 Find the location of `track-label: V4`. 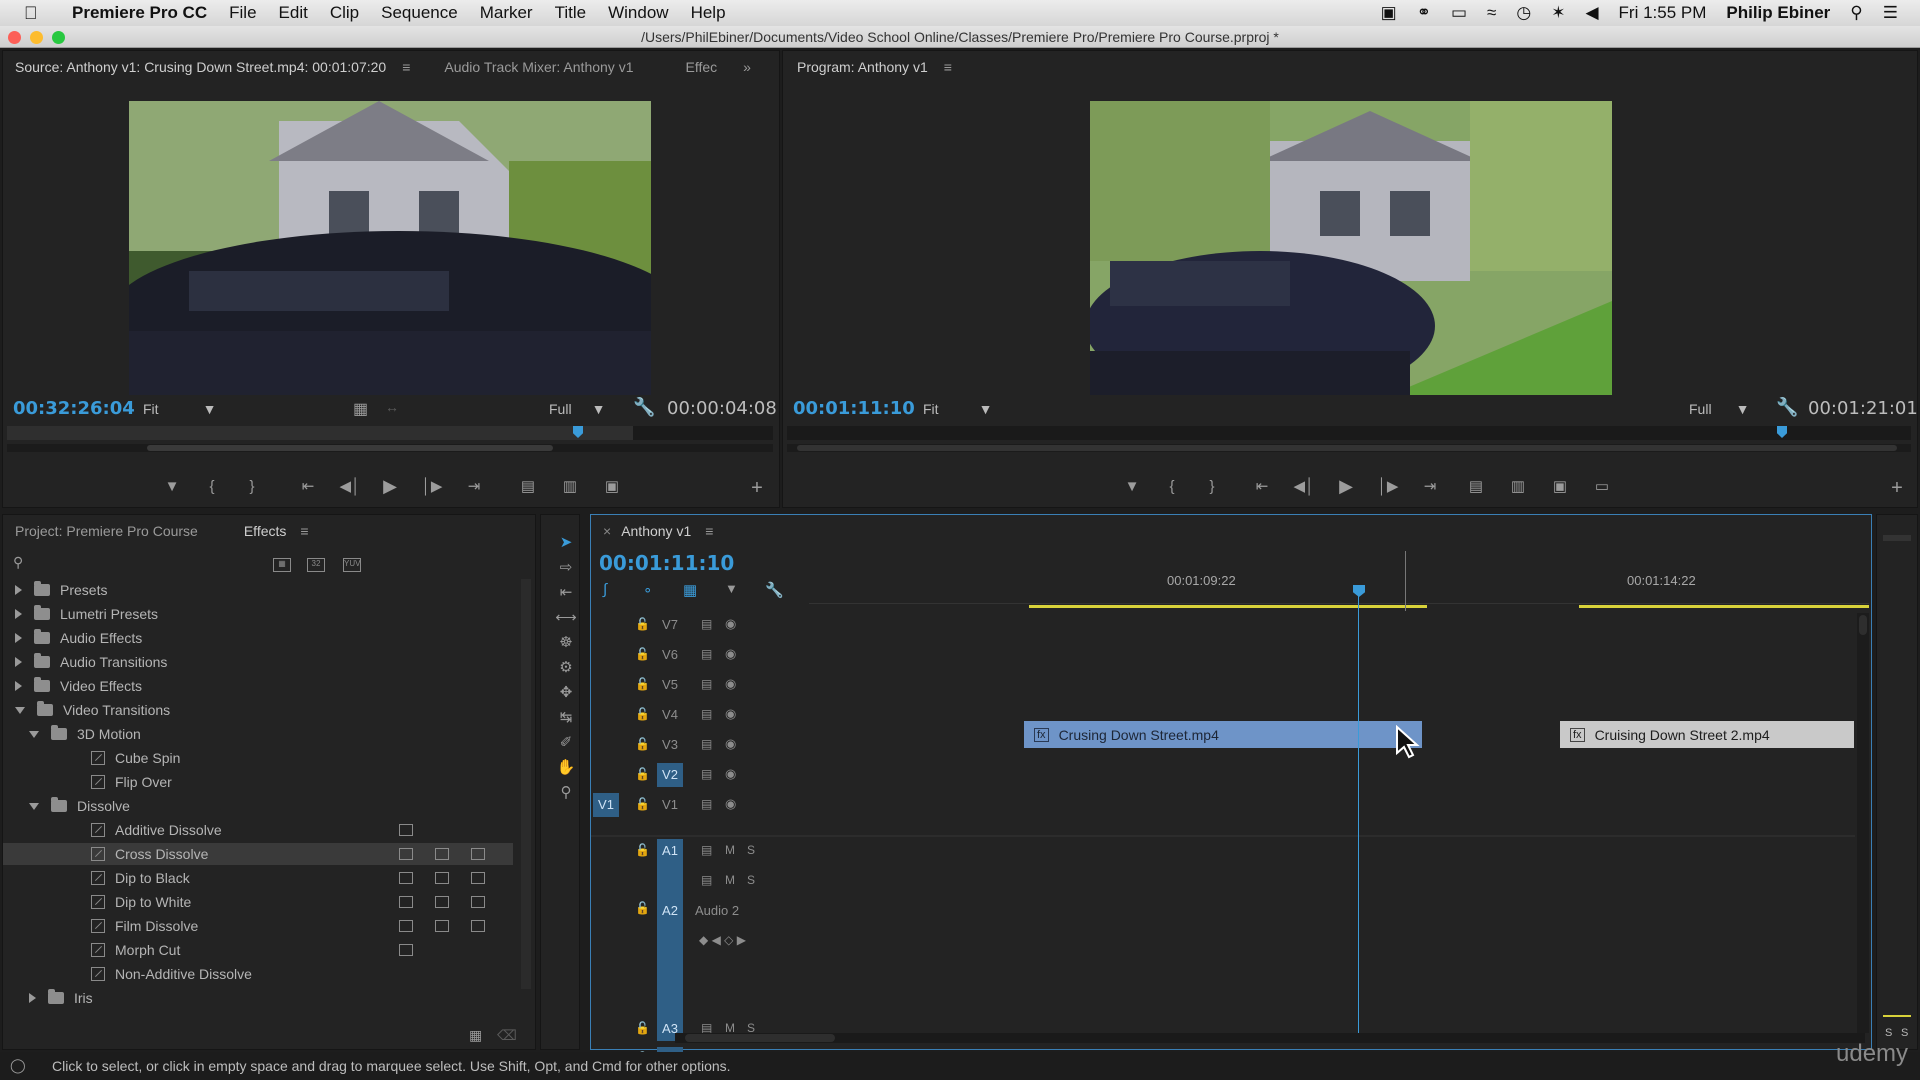

track-label: V4 is located at coordinates (670, 715).